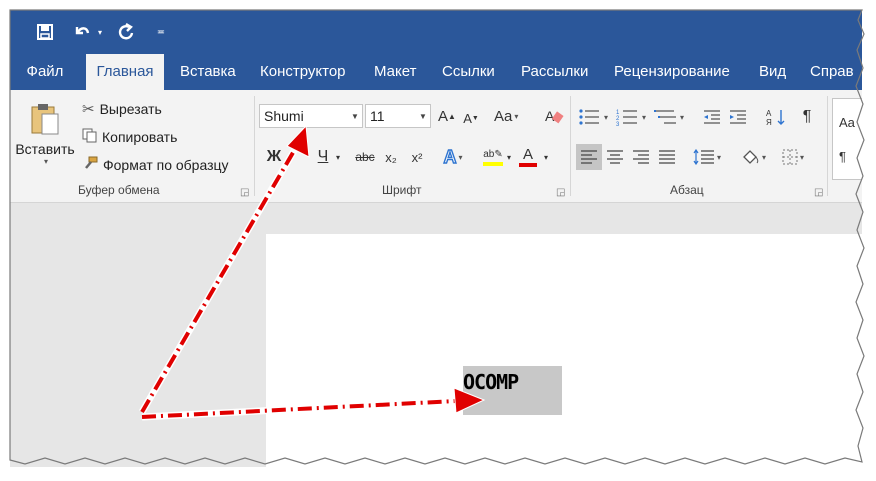 The width and height of the screenshot is (876, 481). What do you see at coordinates (224, 269) in the screenshot?
I see `arrow-to-font-box` at bounding box center [224, 269].